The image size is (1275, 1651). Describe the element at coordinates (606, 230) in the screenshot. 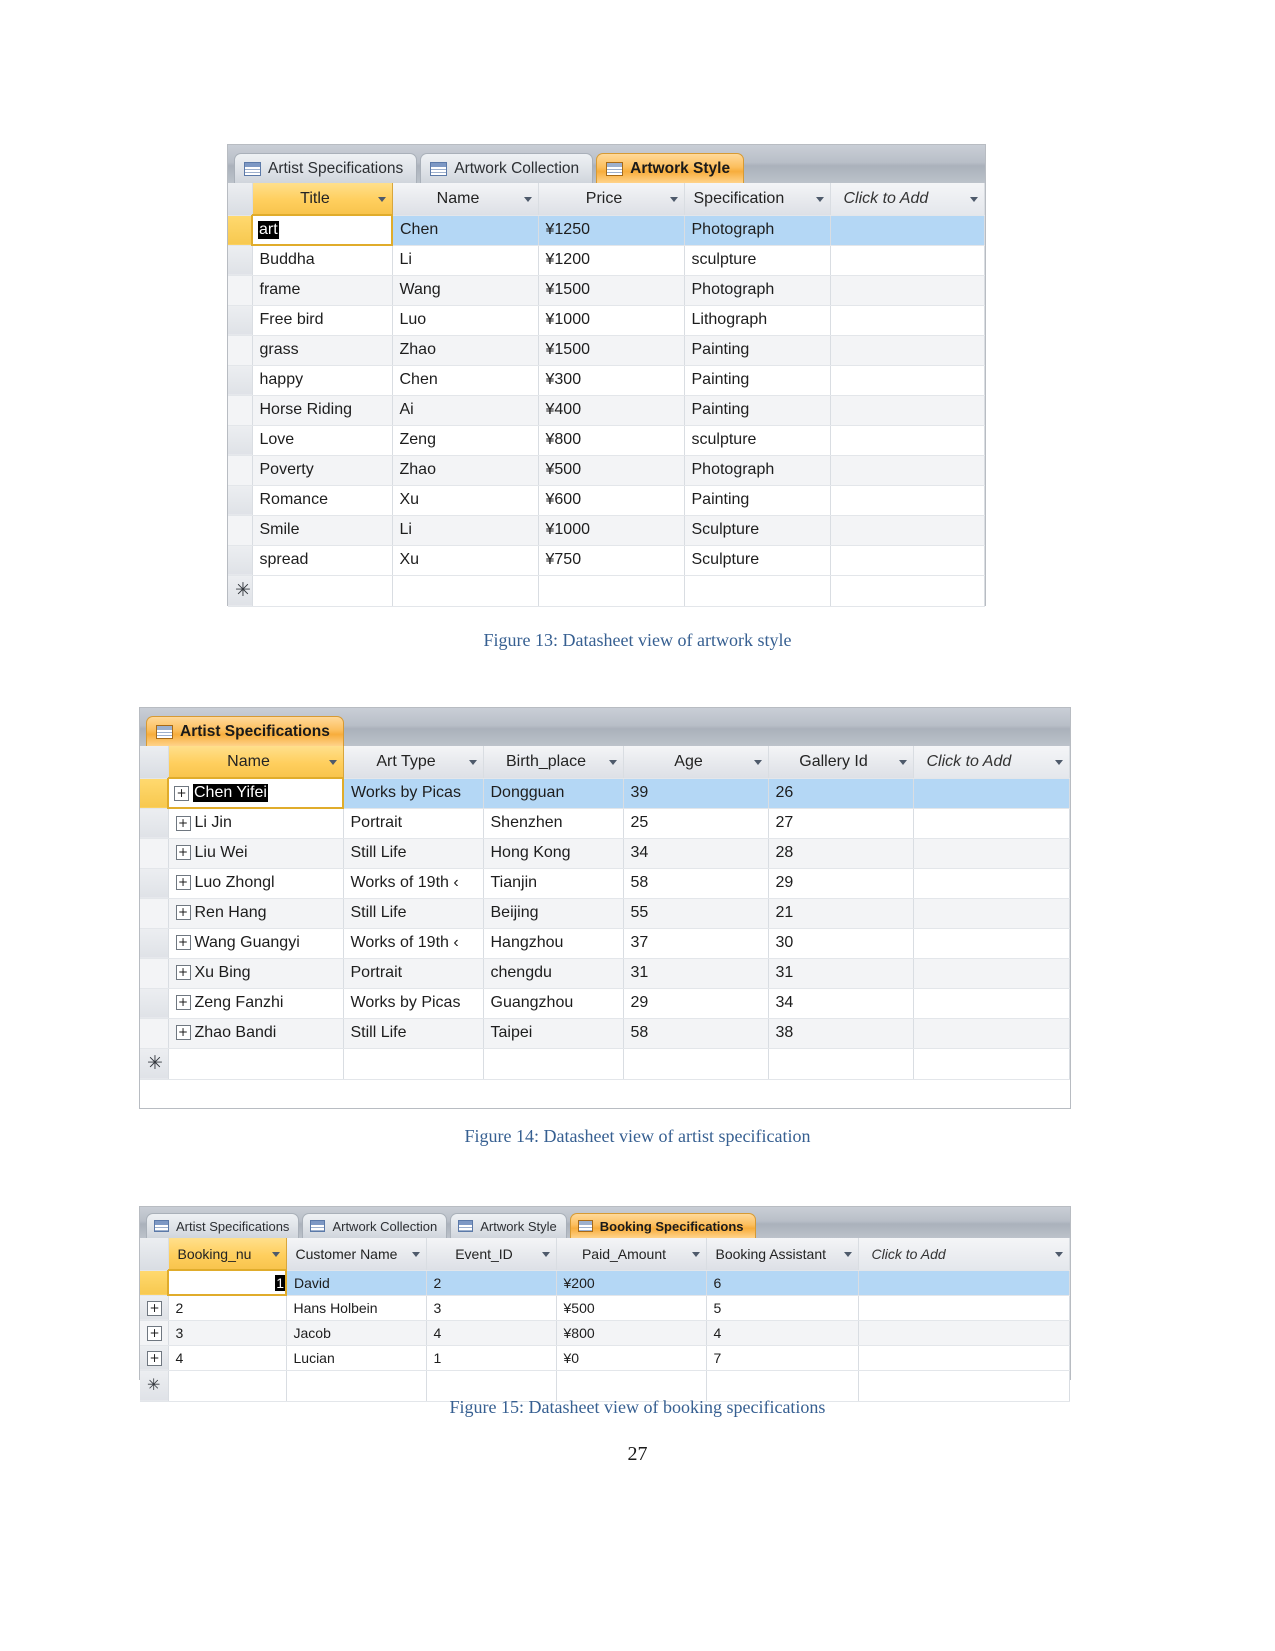

I see `table-row: art Chen ¥1250 Photograph` at that location.